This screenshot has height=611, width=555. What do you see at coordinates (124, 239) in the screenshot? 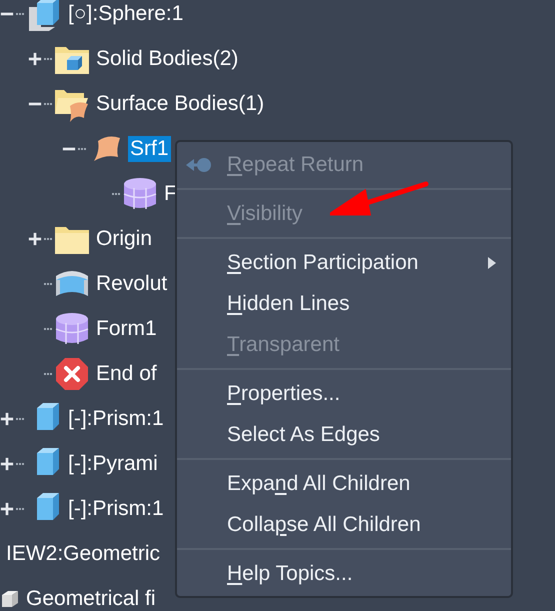
I see `tree-item: Origin` at bounding box center [124, 239].